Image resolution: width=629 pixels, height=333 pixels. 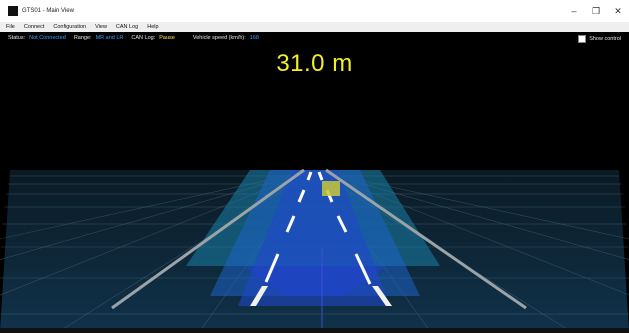 What do you see at coordinates (605, 39) in the screenshot?
I see `show-control-label: Show control` at bounding box center [605, 39].